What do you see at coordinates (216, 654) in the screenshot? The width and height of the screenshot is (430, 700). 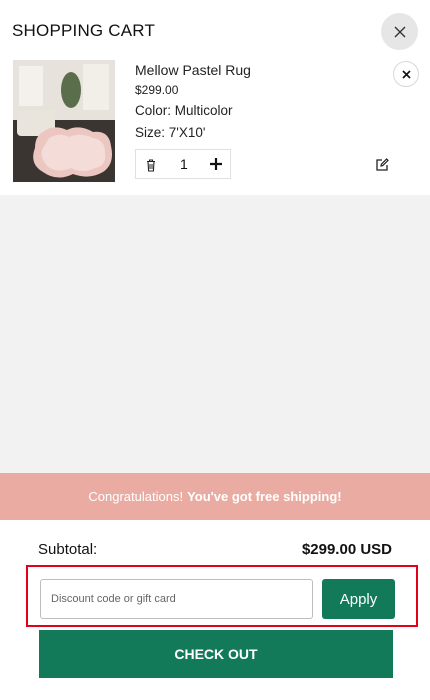 I see `checkout-button: CHECK OUT` at bounding box center [216, 654].